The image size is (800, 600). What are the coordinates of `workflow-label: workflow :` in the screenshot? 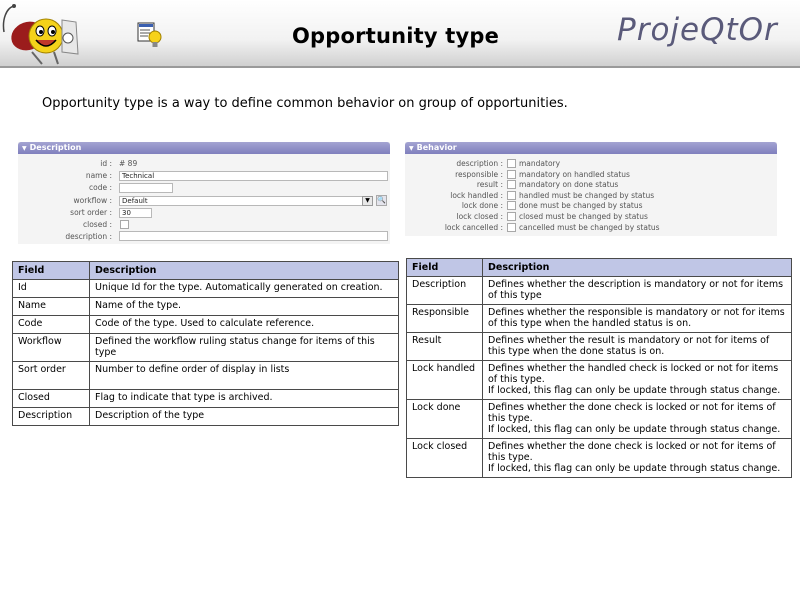 It's located at (92, 200).